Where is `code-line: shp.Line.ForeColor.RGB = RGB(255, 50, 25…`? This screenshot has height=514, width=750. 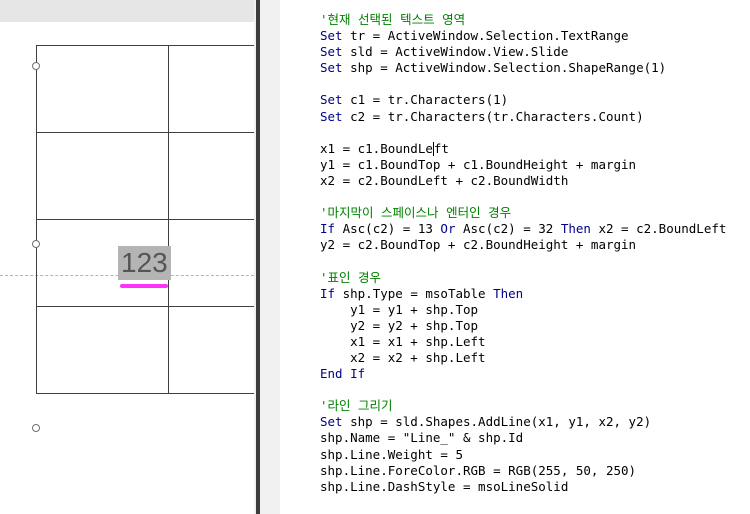 code-line: shp.Line.ForeColor.RGB = RGB(255, 50, 25… is located at coordinates (523, 471).